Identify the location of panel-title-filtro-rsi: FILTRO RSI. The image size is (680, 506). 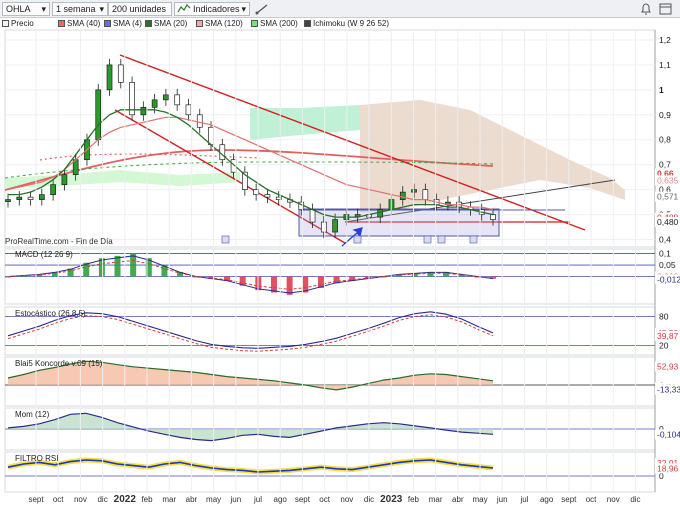
(37, 458).